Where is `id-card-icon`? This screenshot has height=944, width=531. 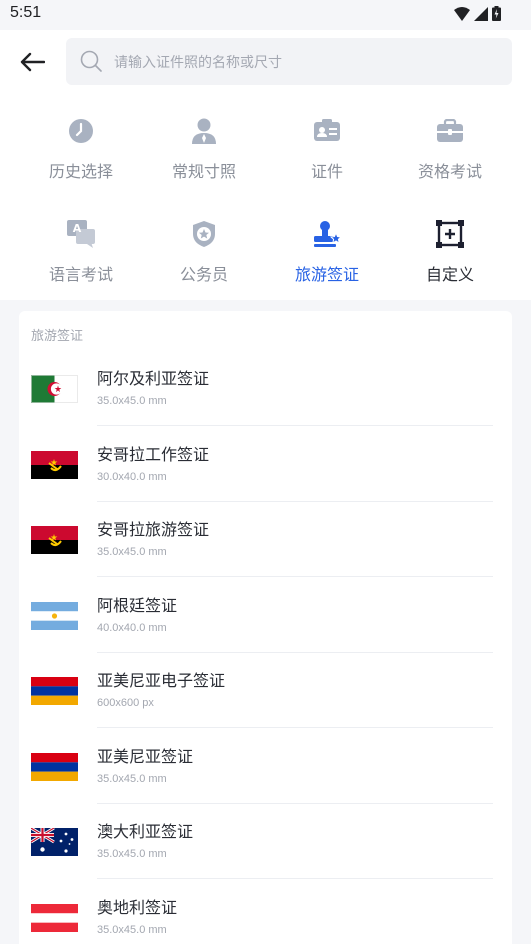 id-card-icon is located at coordinates (327, 131).